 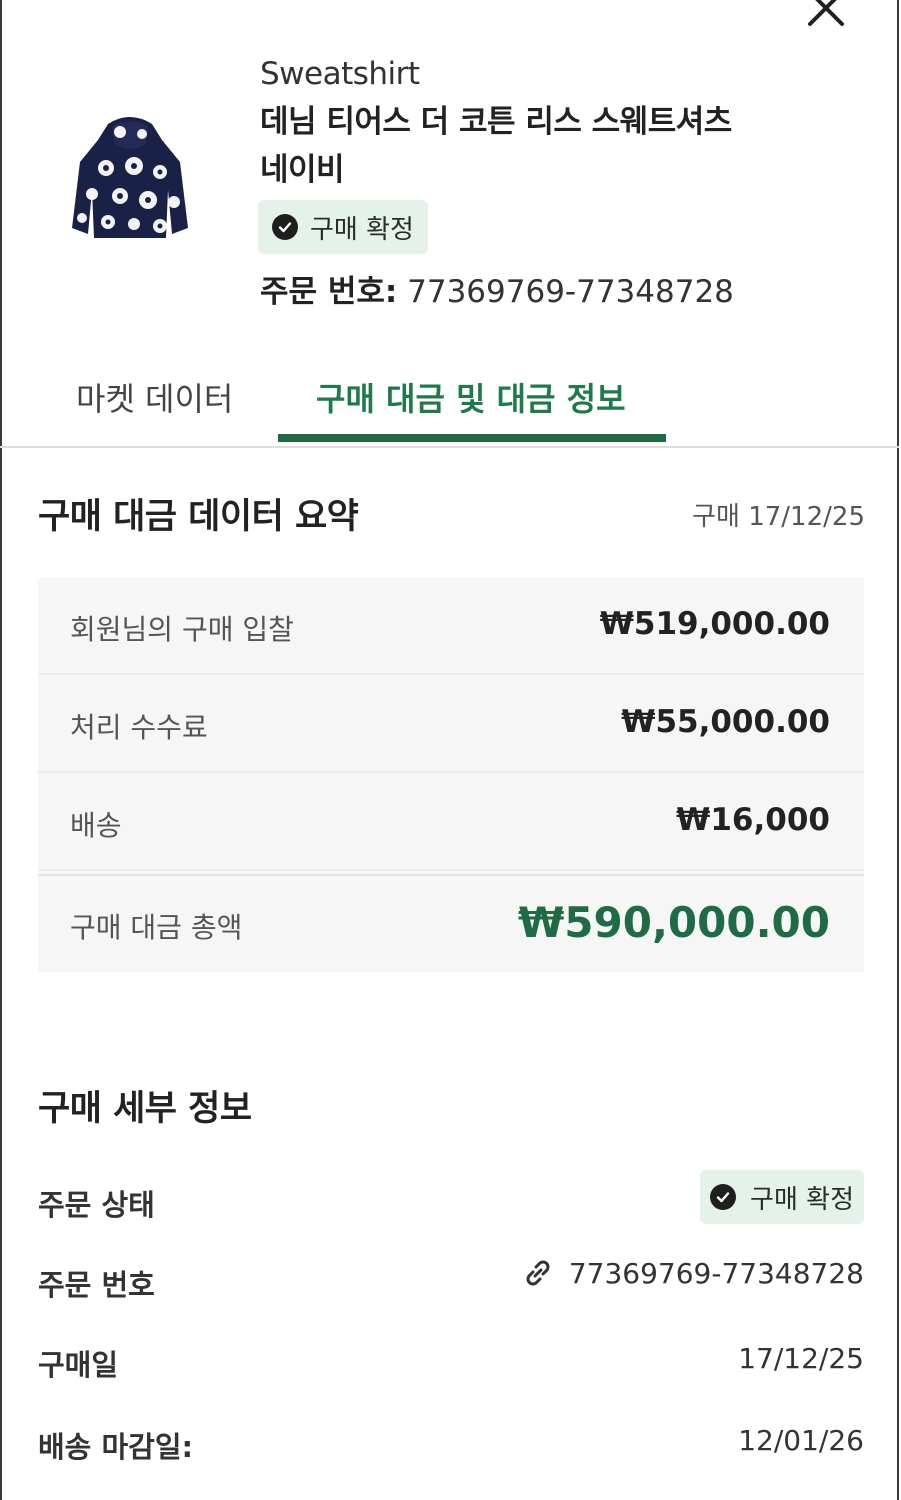 I want to click on summary-row-value: ₩519,000.00, so click(x=714, y=624).